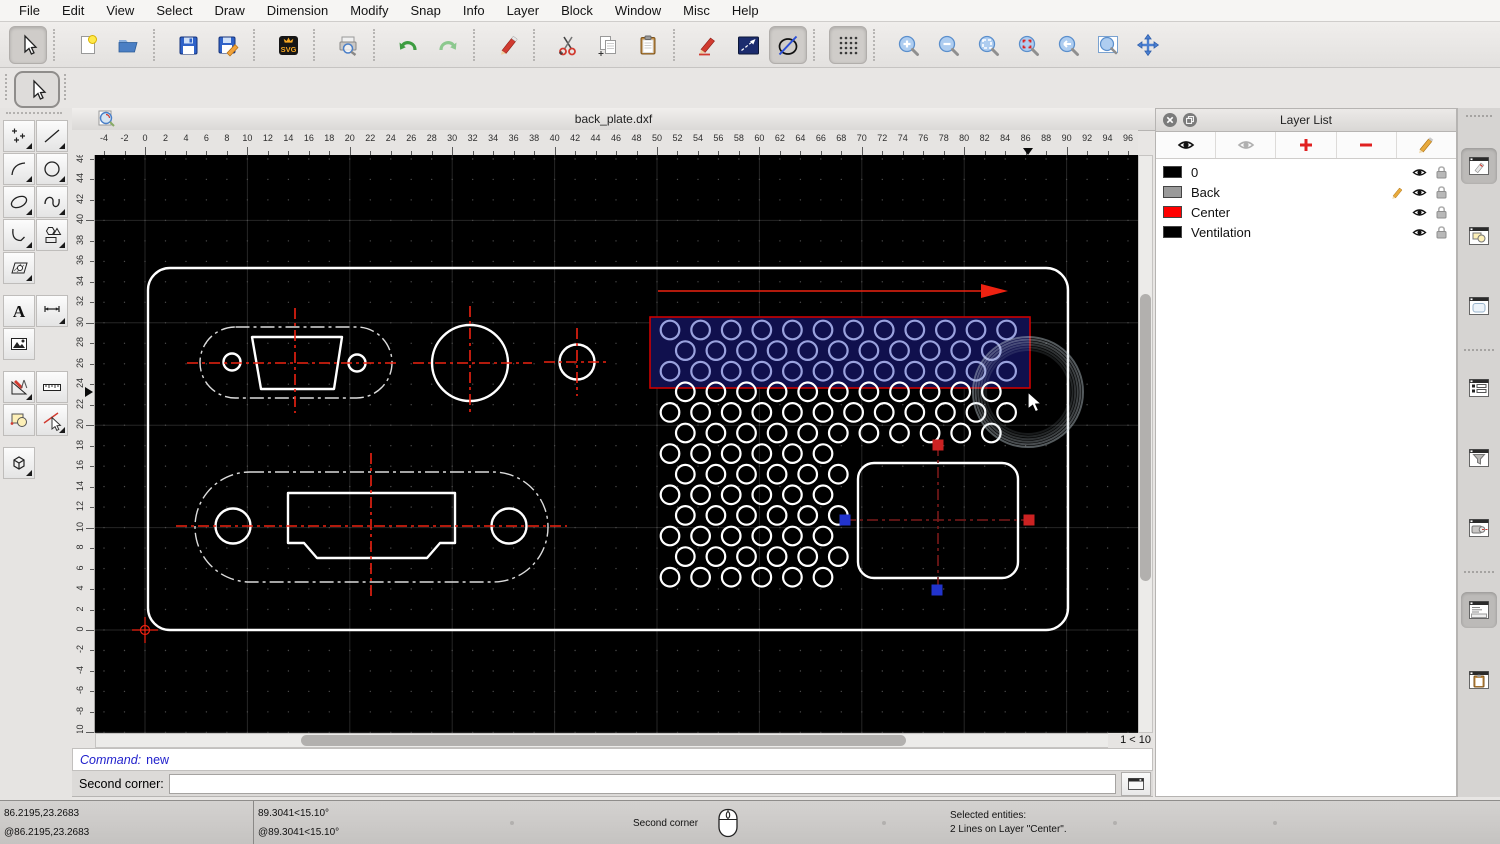 The height and width of the screenshot is (844, 1500). I want to click on menu-item-layer: Layer, so click(523, 10).